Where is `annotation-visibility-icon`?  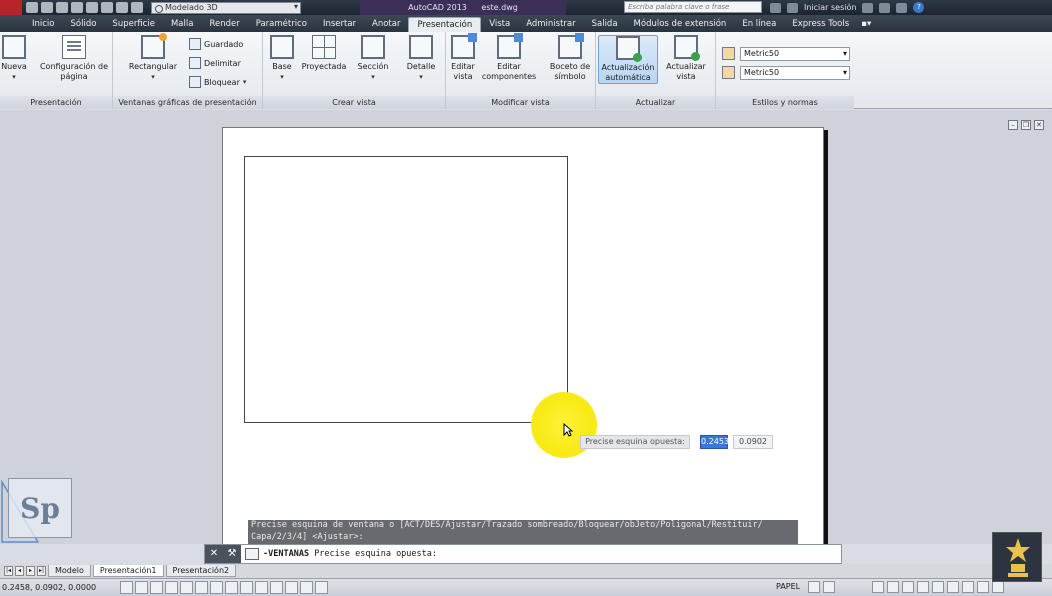 annotation-visibility-icon is located at coordinates (893, 587).